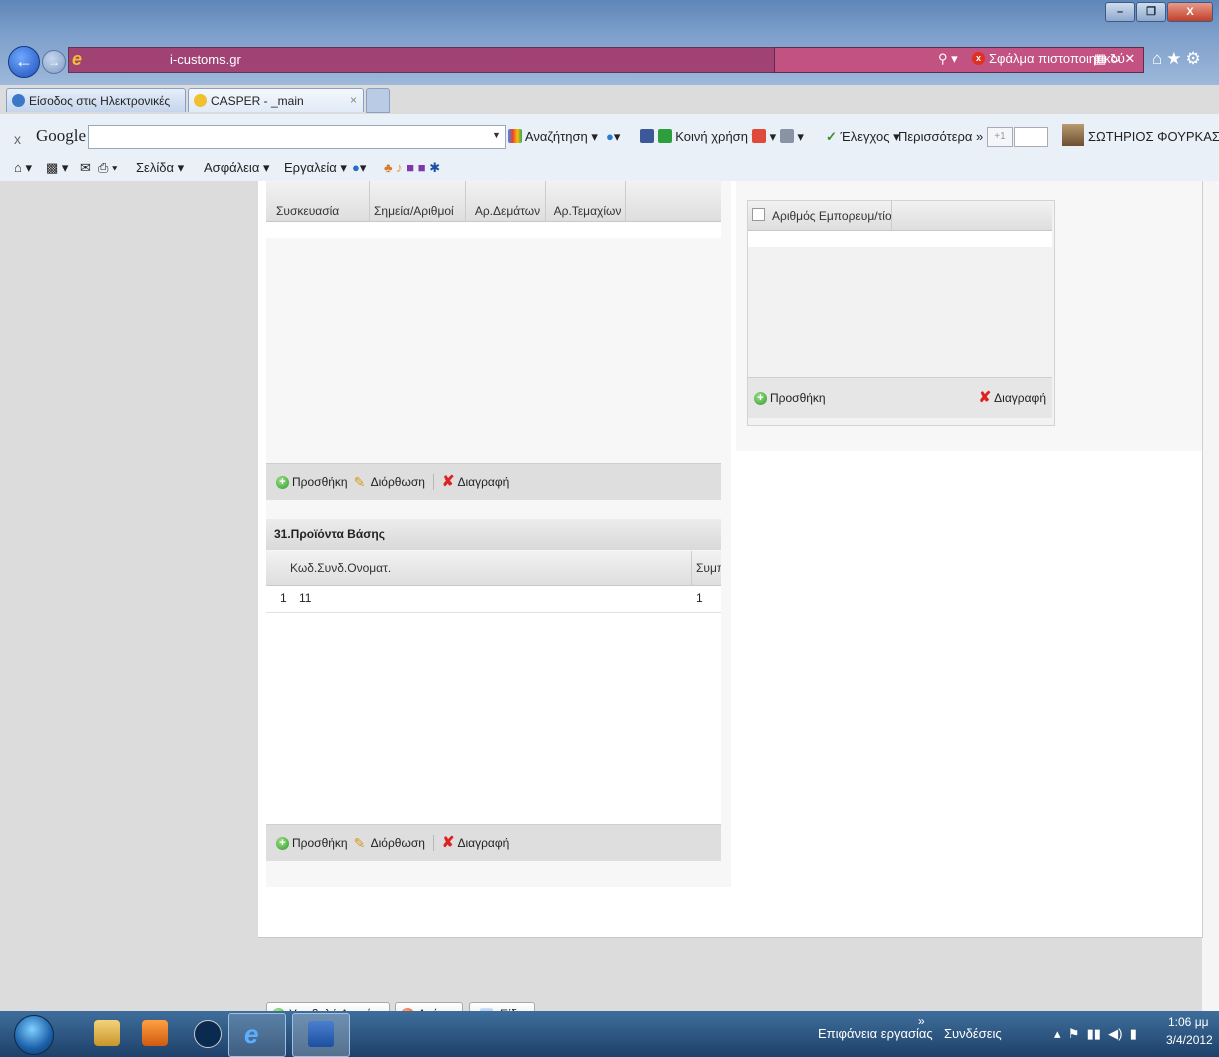  I want to click on refresh-stop-icons: ▦ ↻ ✕, so click(1114, 59).